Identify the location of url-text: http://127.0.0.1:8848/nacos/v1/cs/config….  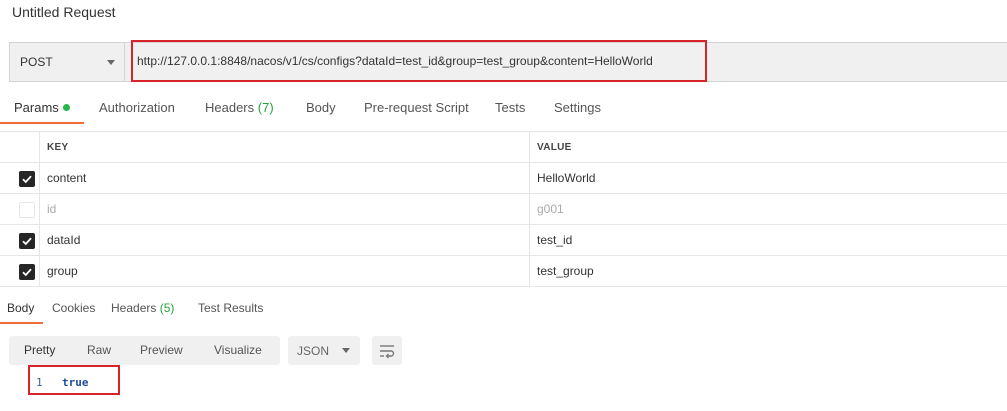
(395, 61).